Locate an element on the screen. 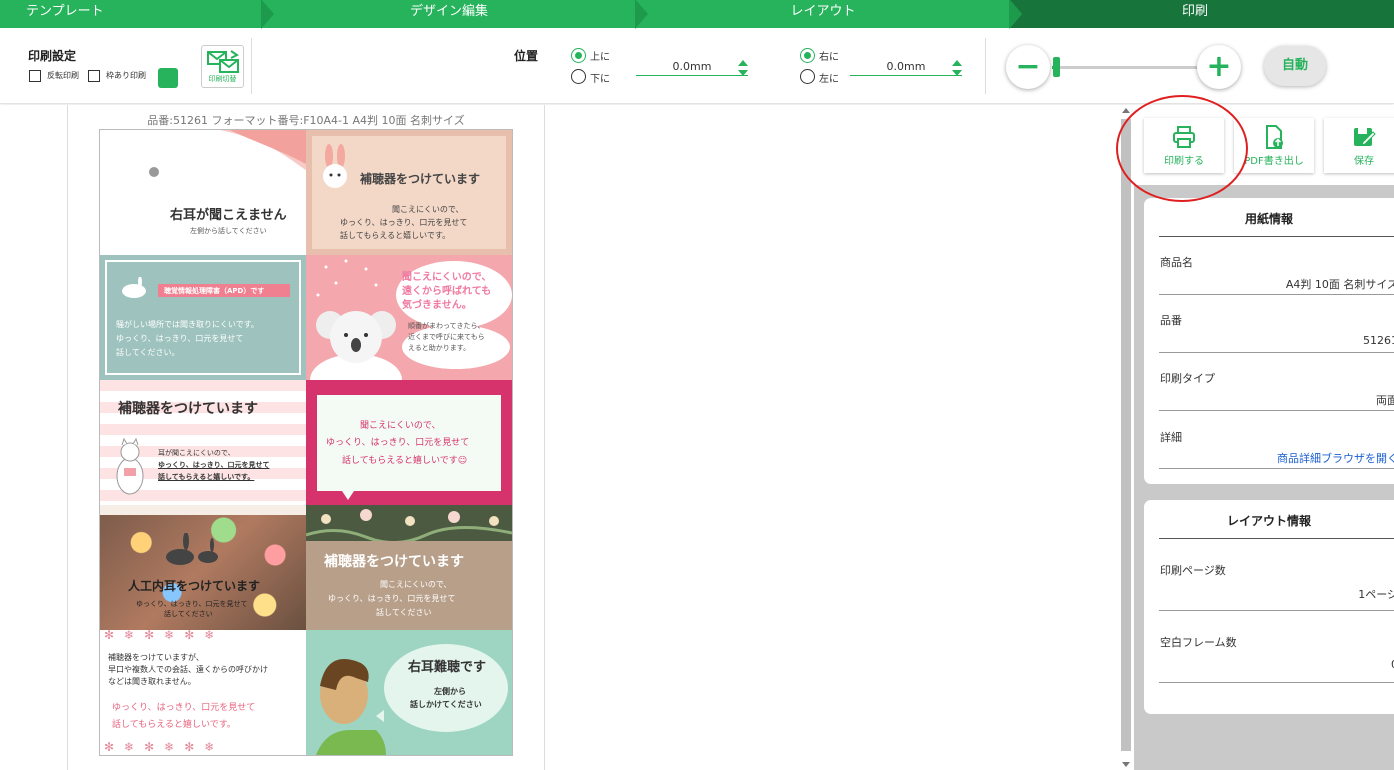 The width and height of the screenshot is (1394, 770). card-7: 人工内耳をつけています ゆっくり、はっきり、口元を見せて 話してください is located at coordinates (203, 567).